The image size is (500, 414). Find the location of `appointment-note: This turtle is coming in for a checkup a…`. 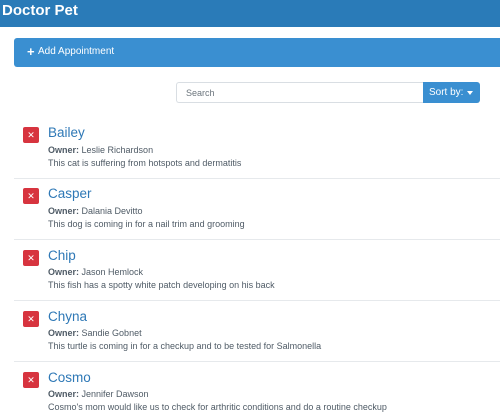

appointment-note: This turtle is coming in for a checkup a… is located at coordinates (185, 346).